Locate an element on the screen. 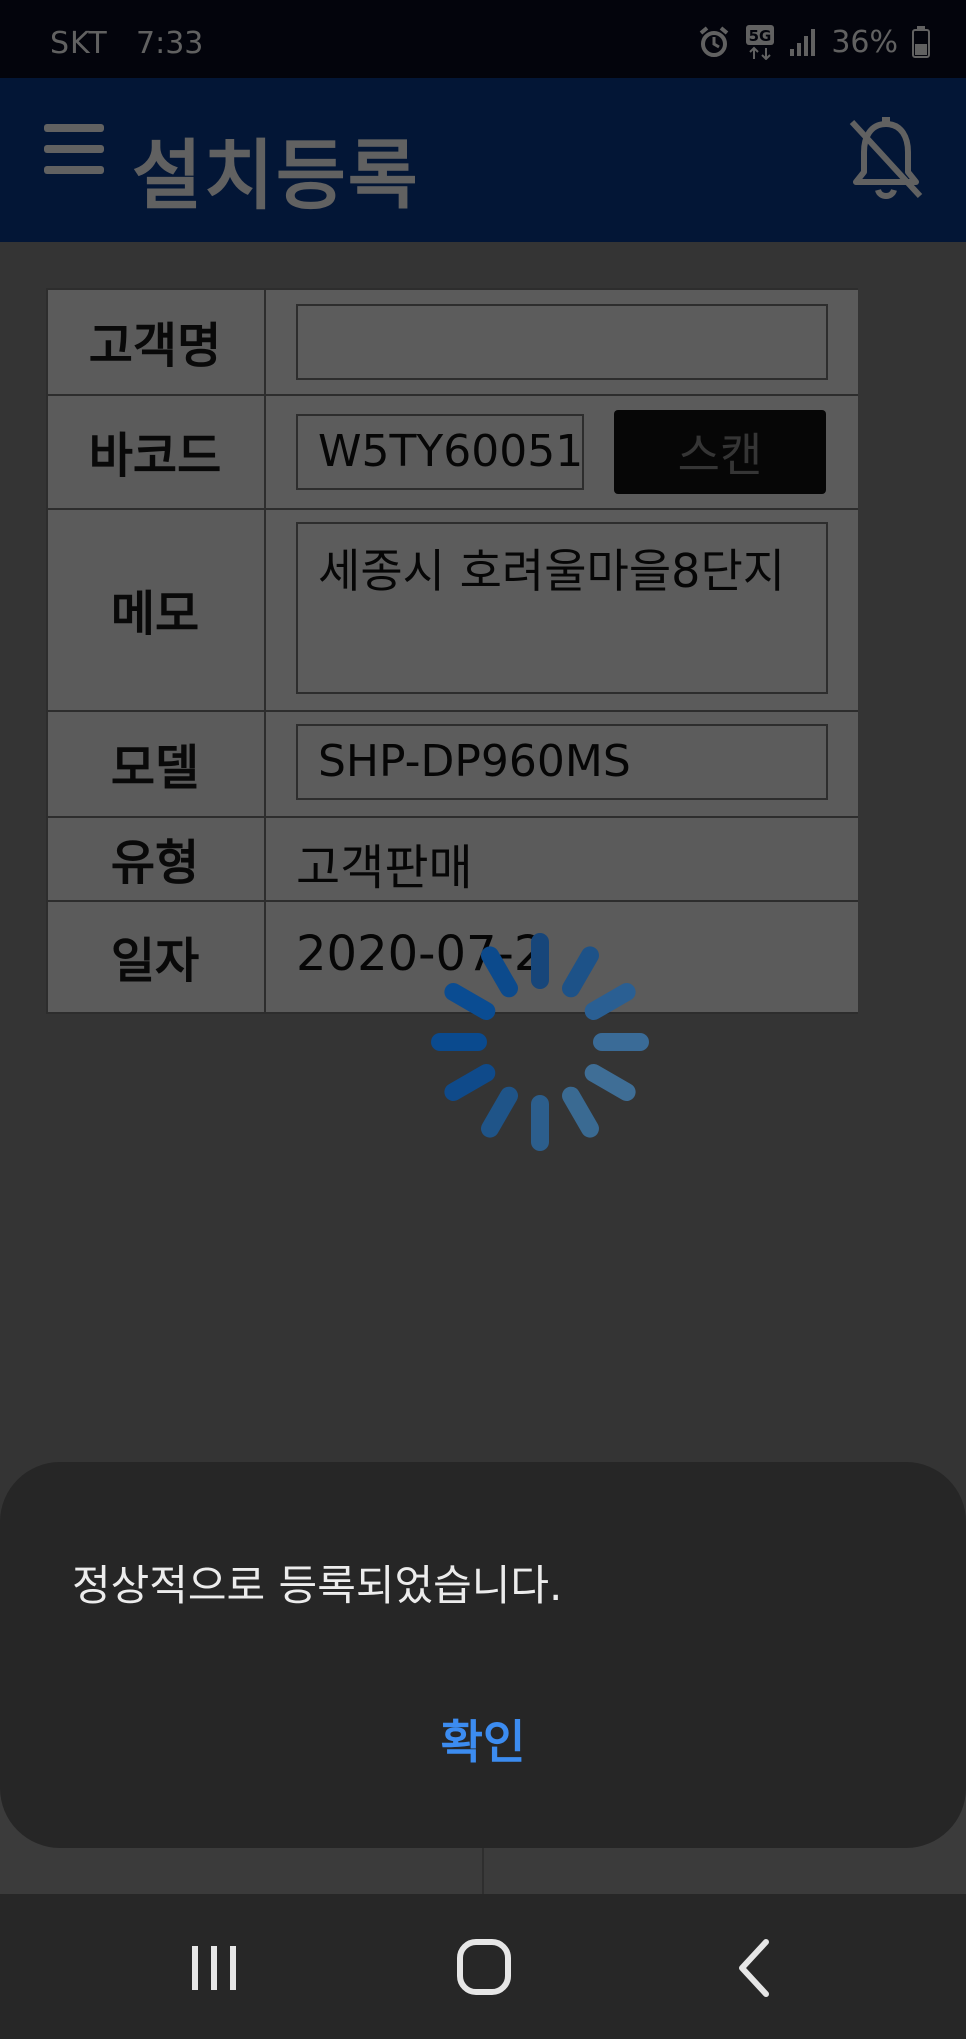 Image resolution: width=966 pixels, height=2039 pixels. customer-input is located at coordinates (562, 342).